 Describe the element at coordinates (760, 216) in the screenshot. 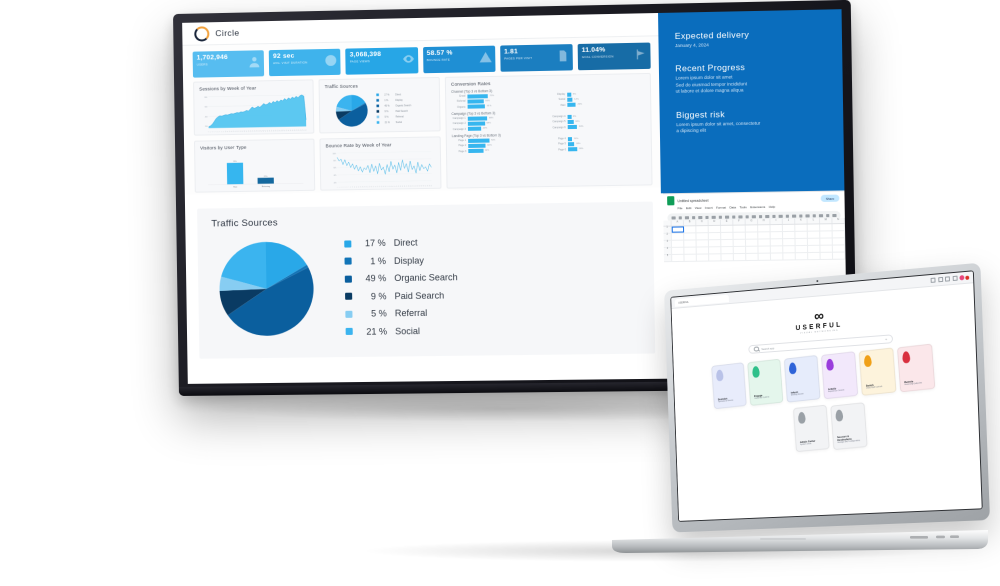

I see `fill-icon` at that location.